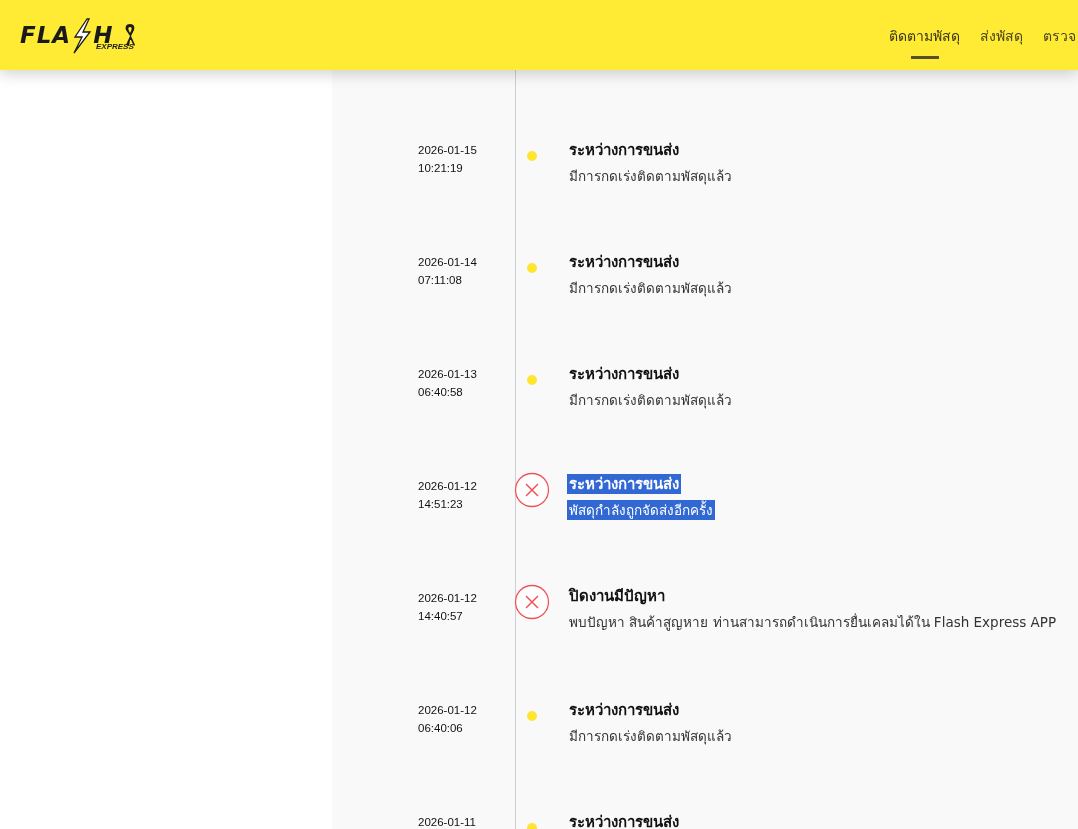 This screenshot has height=829, width=1078. What do you see at coordinates (1059, 35) in the screenshot?
I see `nav-link: ตรวจ` at bounding box center [1059, 35].